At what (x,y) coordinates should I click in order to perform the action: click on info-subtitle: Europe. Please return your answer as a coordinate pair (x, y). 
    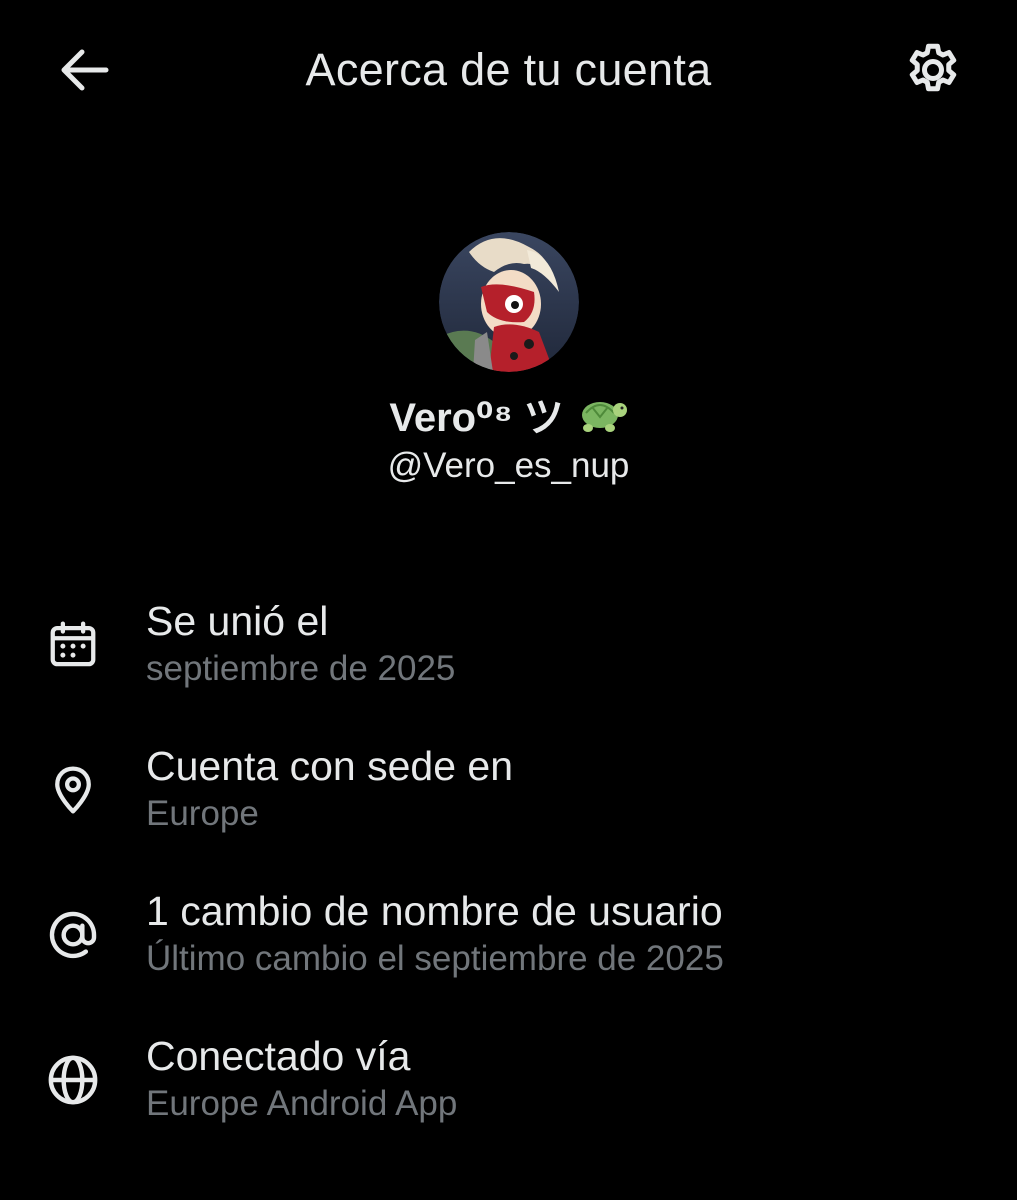
    Looking at the image, I should click on (202, 813).